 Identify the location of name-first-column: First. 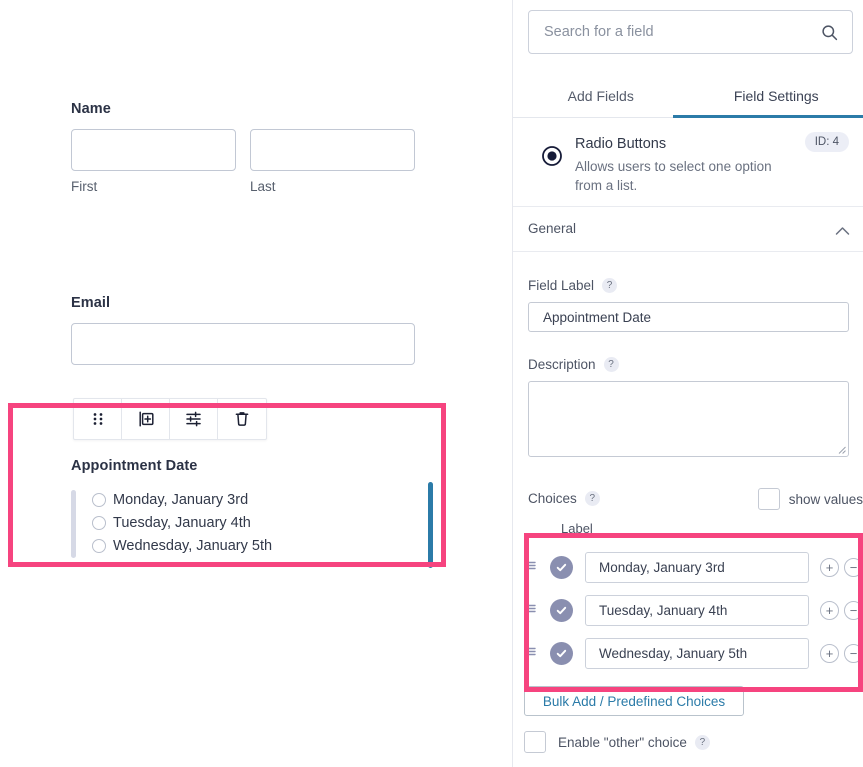
(153, 161).